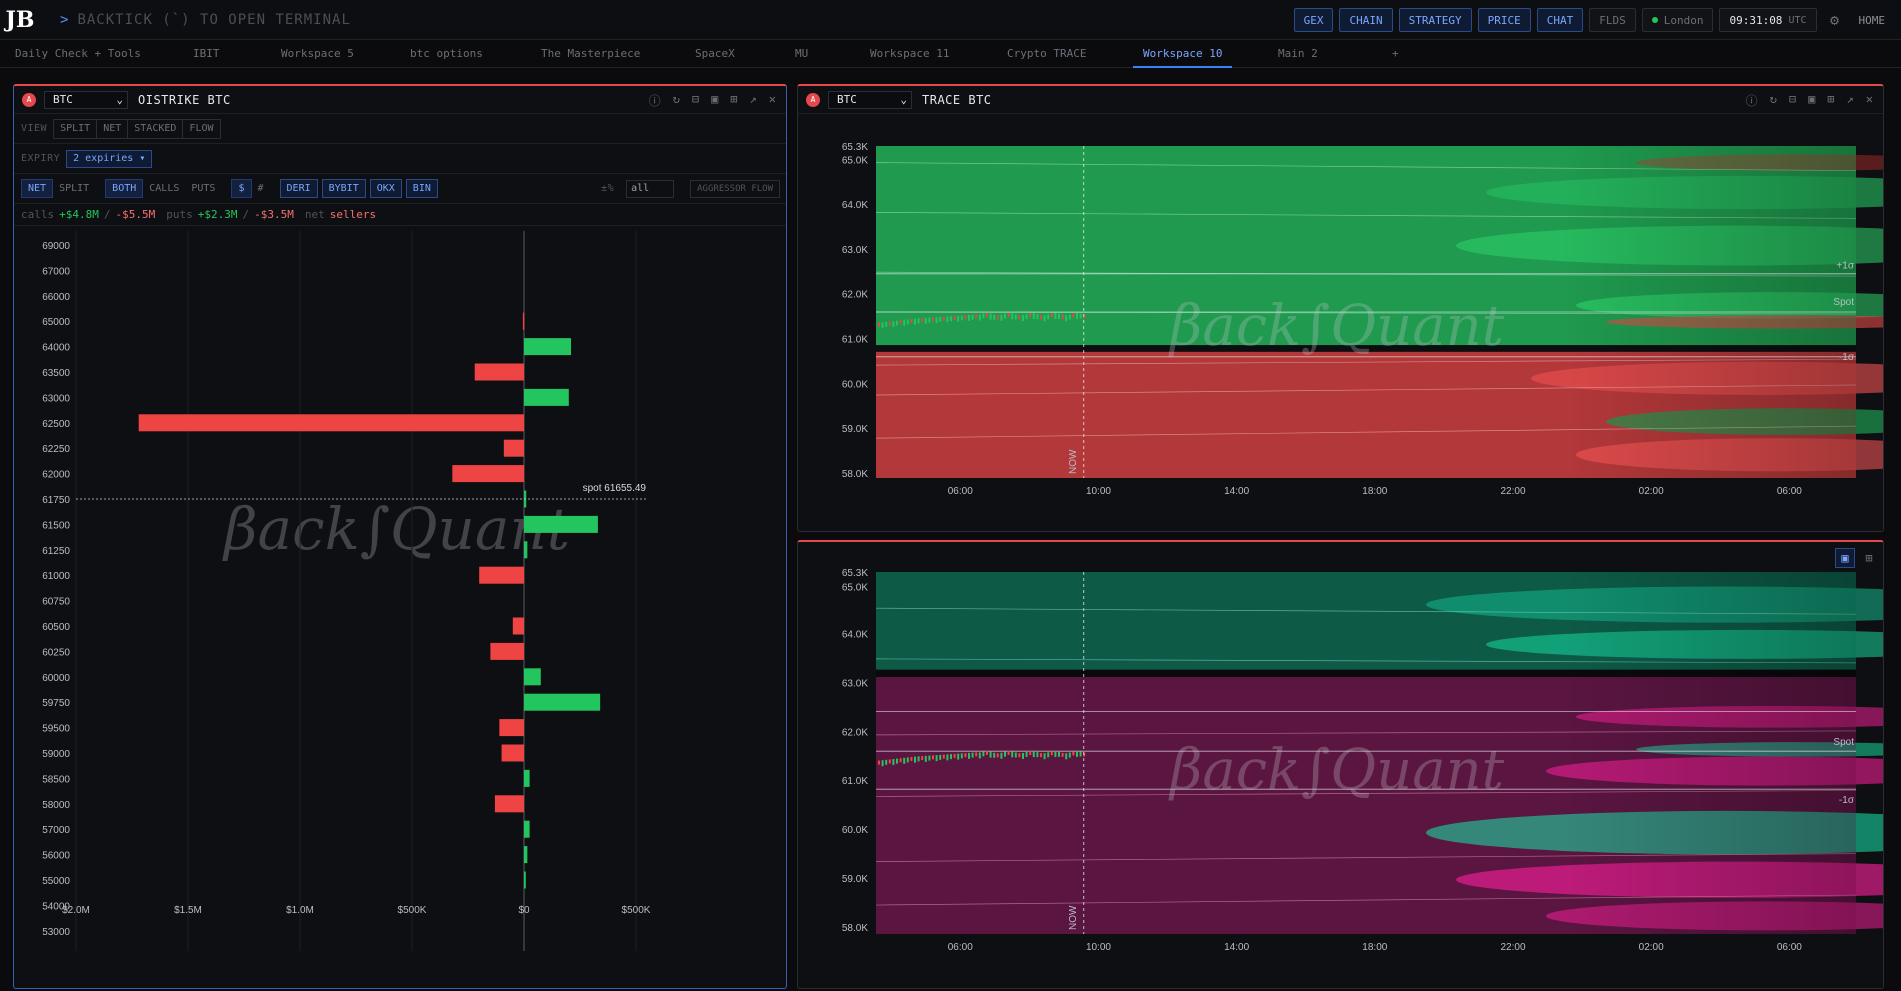 The image size is (1901, 991). I want to click on mode-split-button: SPLIT, so click(74, 188).